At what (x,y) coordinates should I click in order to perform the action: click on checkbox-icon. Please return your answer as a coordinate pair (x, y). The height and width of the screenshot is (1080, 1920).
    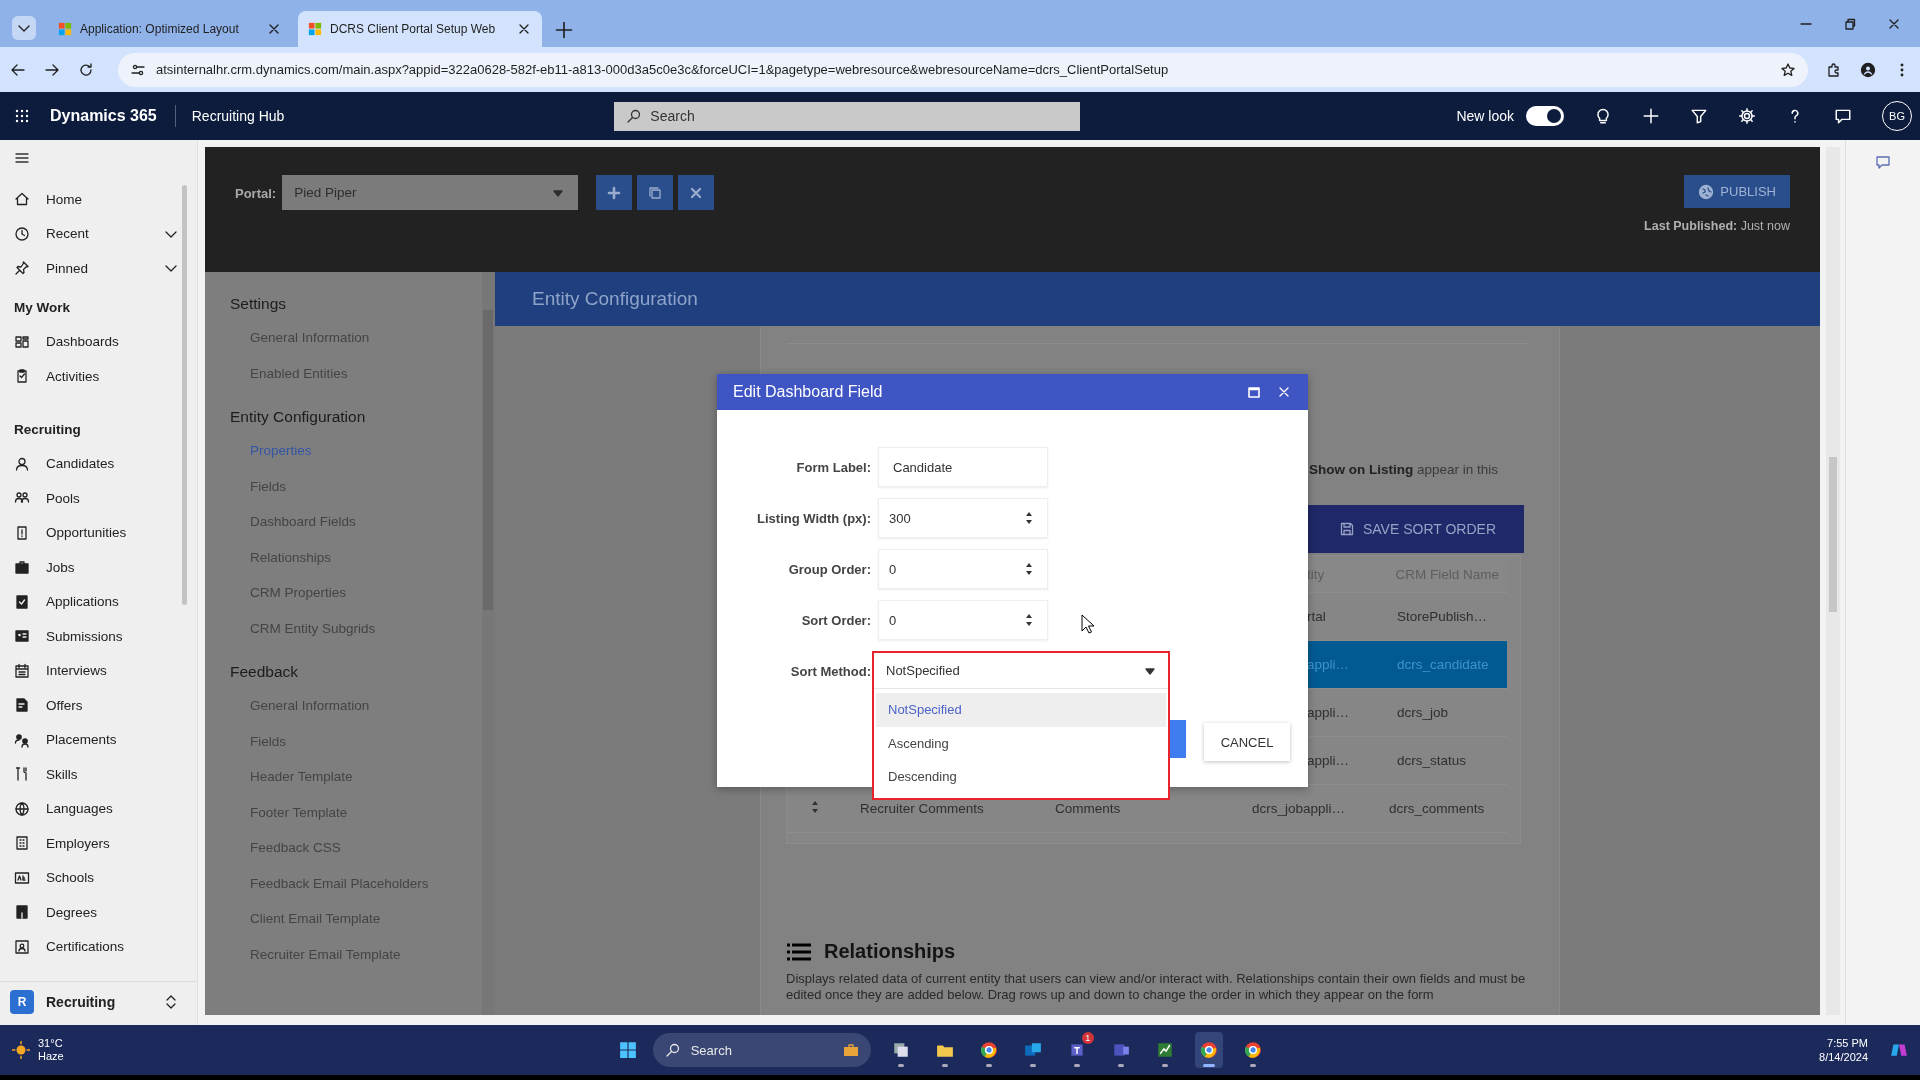
    Looking at the image, I should click on (22, 601).